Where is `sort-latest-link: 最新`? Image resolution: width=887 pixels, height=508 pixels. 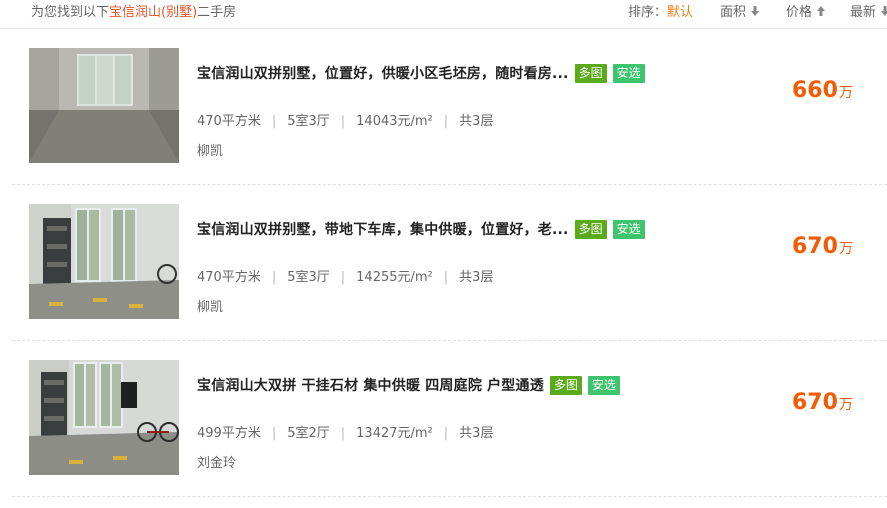
sort-latest-link: 最新 is located at coordinates (868, 10).